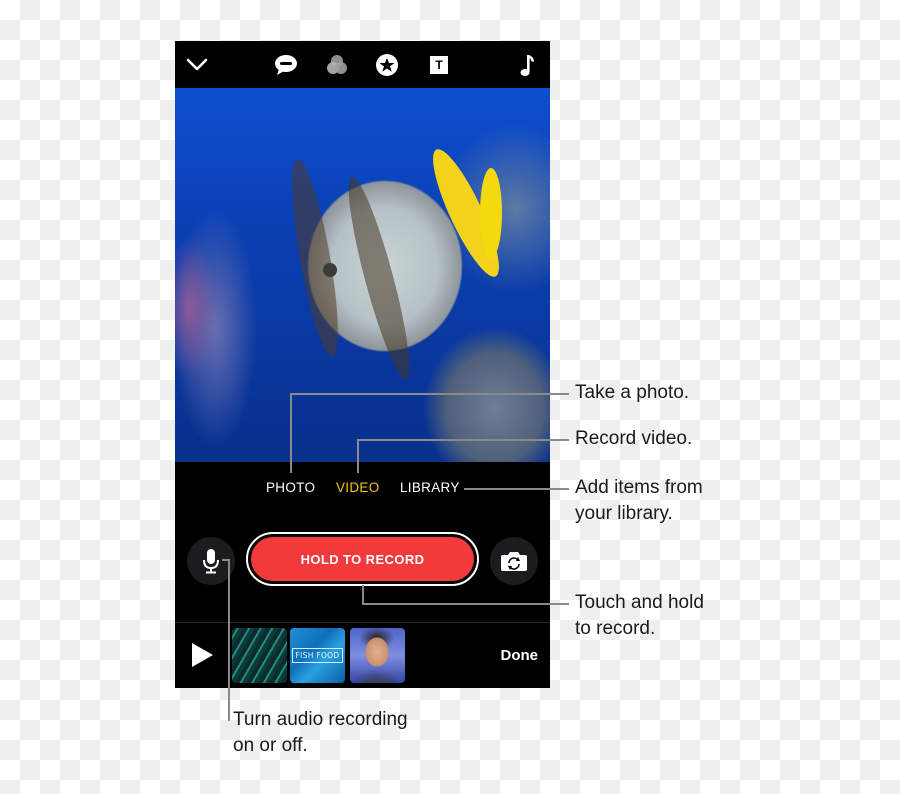 This screenshot has width=900, height=794. What do you see at coordinates (202, 655) in the screenshot?
I see `play-icon` at bounding box center [202, 655].